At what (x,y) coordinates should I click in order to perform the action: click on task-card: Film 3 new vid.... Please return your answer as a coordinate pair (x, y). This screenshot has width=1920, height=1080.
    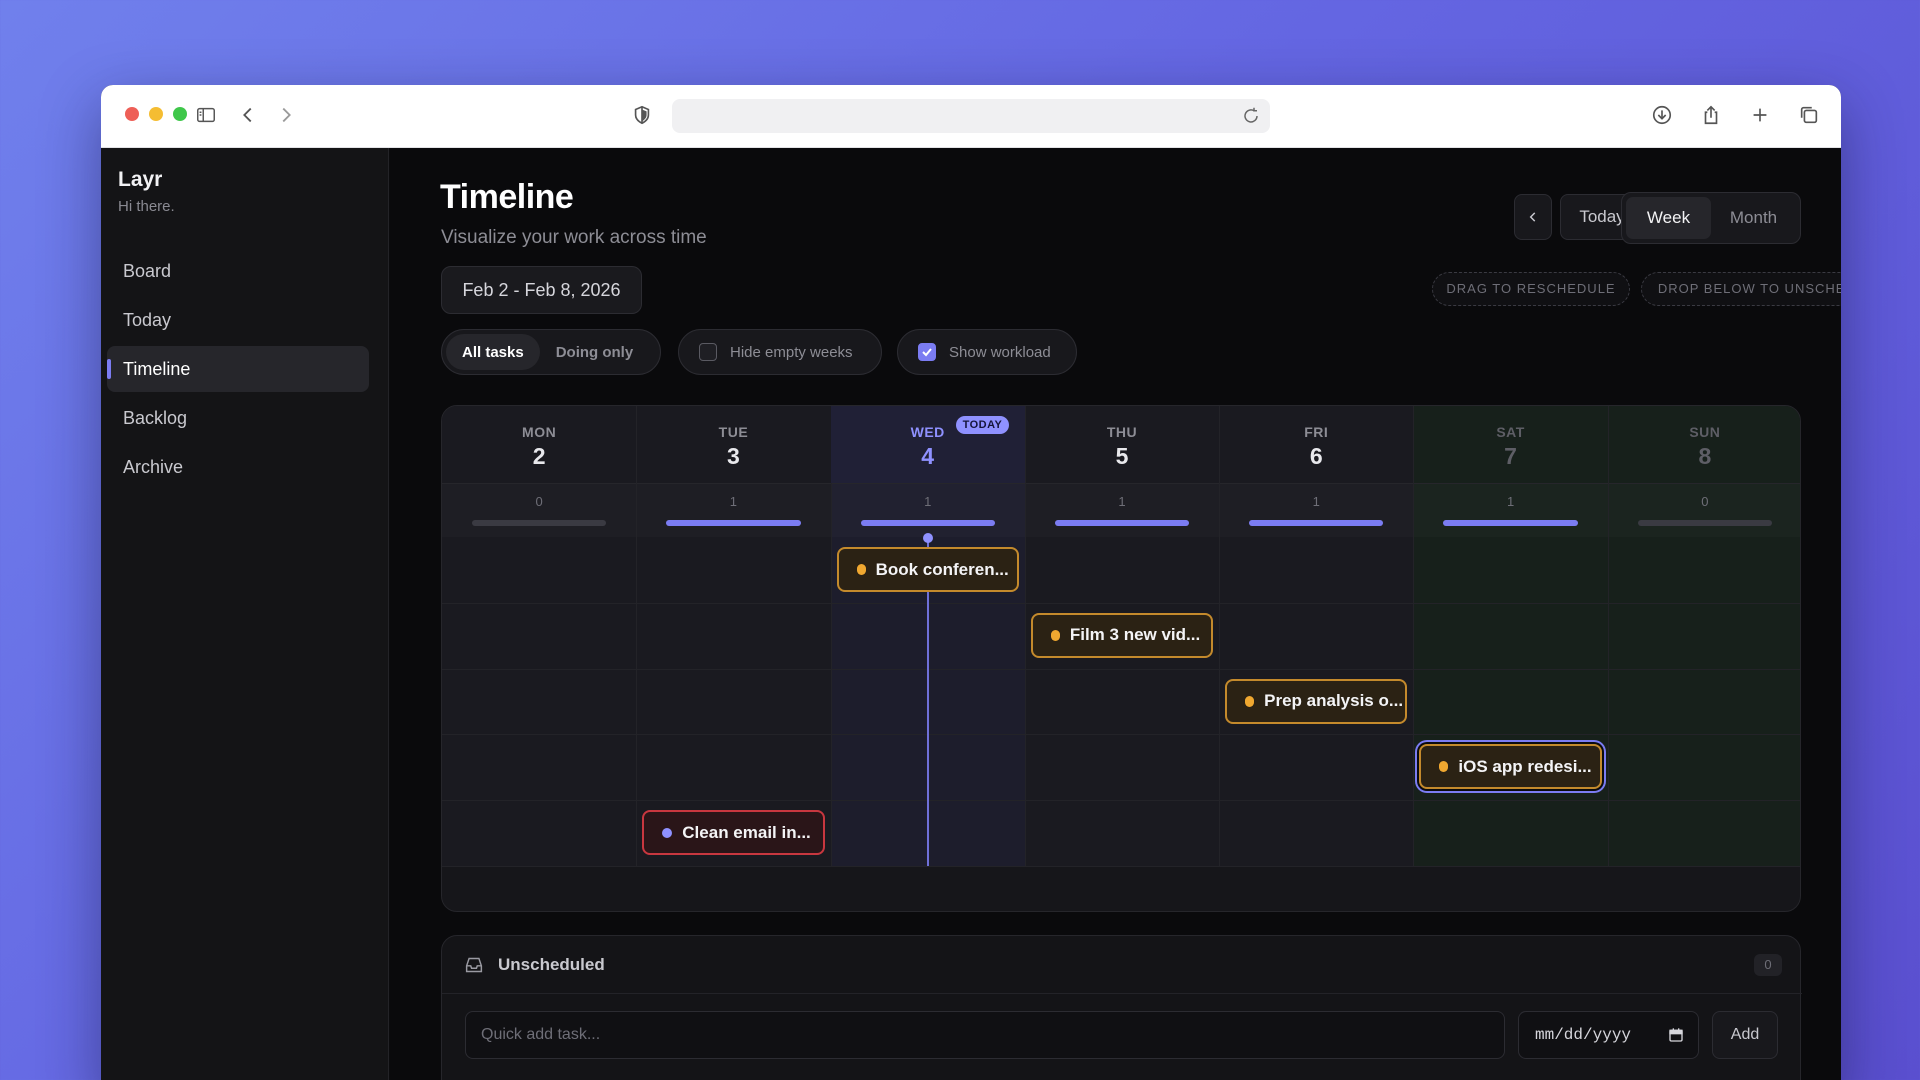
    Looking at the image, I should click on (1122, 635).